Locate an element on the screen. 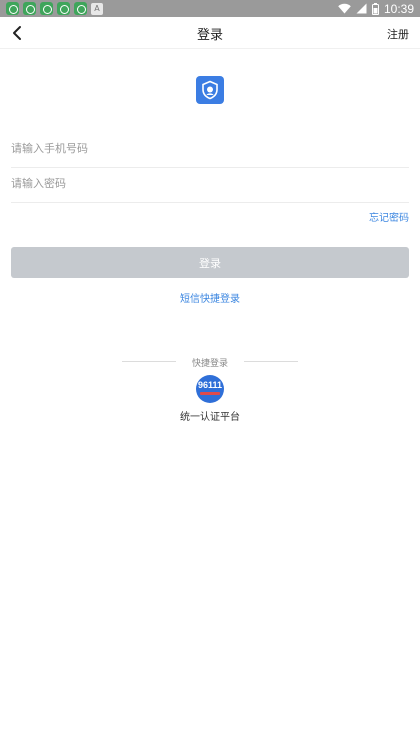 The width and height of the screenshot is (420, 746). wifi-icon is located at coordinates (344, 8).